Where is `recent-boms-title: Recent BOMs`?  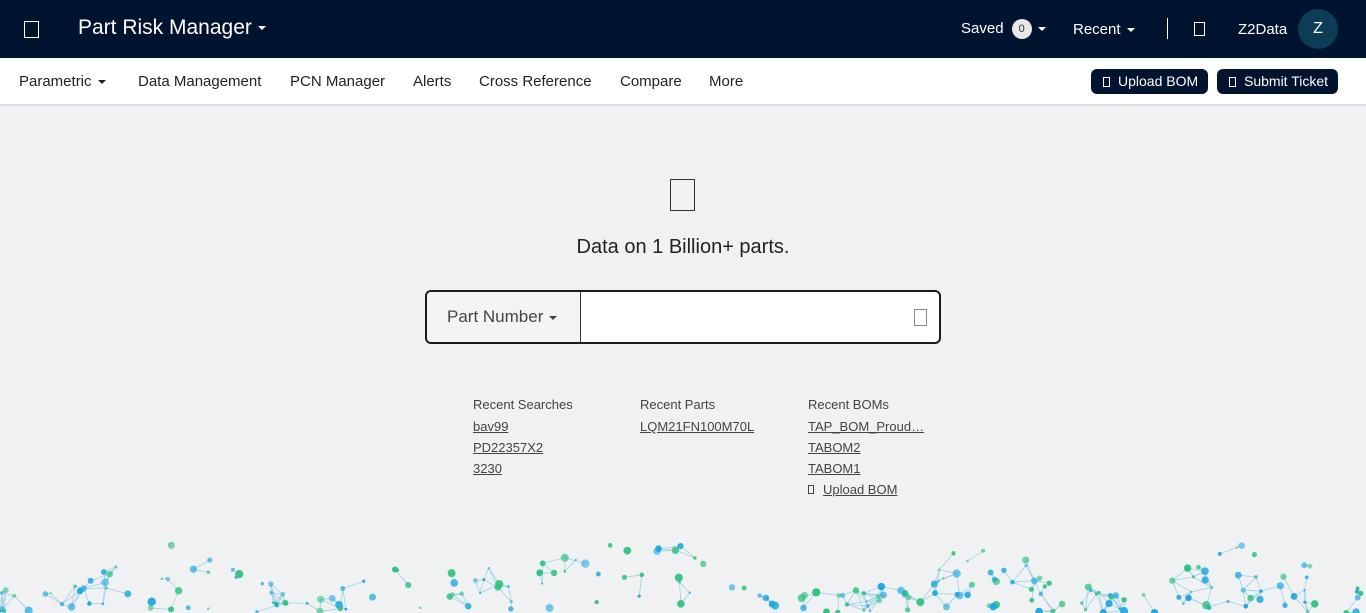
recent-boms-title: Recent BOMs is located at coordinates (848, 404).